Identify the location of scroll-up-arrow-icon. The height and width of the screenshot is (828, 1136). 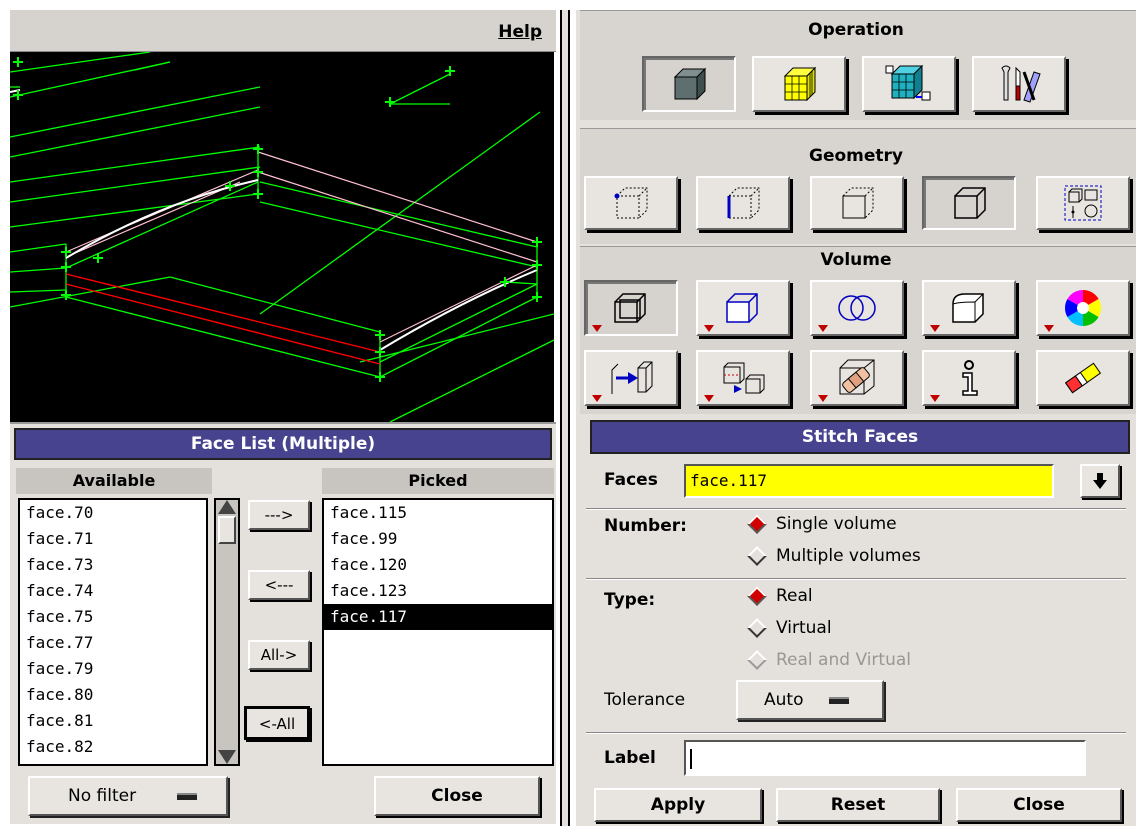
(227, 507).